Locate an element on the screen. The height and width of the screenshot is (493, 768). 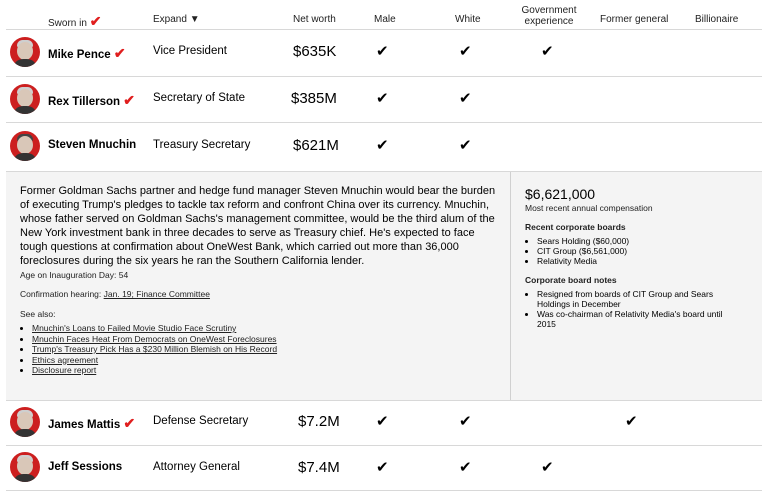
compensation-value: $6,621,000 is located at coordinates (560, 194).